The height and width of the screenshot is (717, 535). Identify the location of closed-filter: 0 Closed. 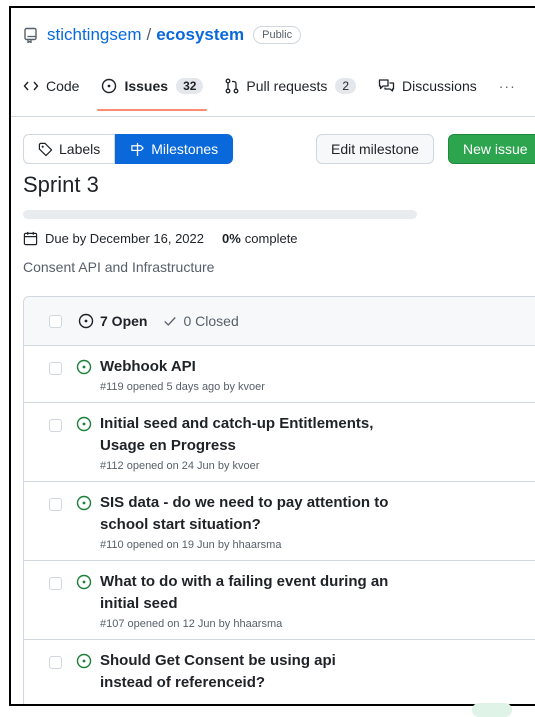
(201, 321).